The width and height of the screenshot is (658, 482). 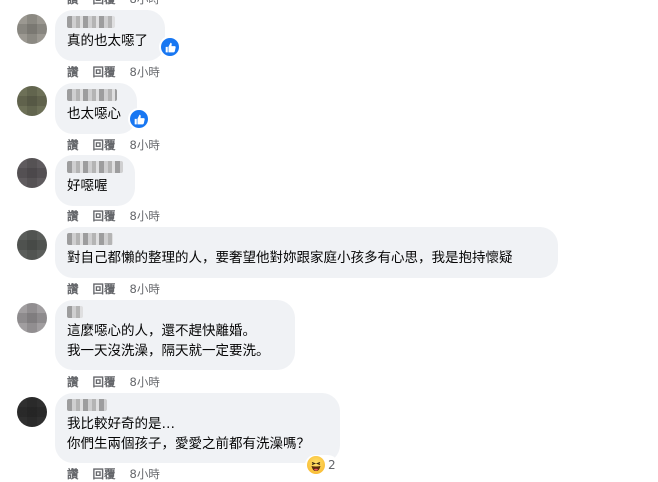 I want to click on comment-text: 好噁喔, so click(x=87, y=186).